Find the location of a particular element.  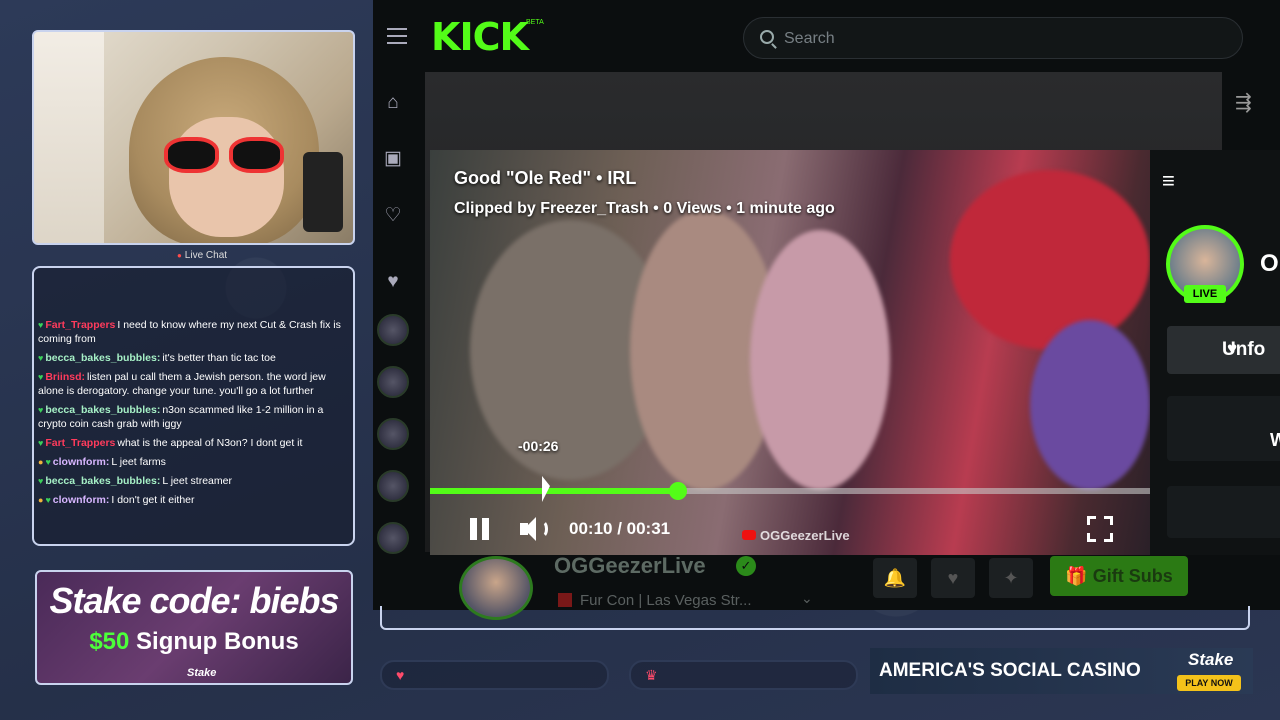

chat-username: Briinsd: is located at coordinates (65, 377).